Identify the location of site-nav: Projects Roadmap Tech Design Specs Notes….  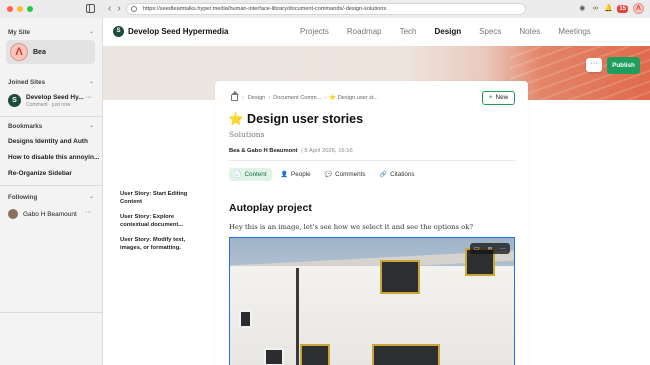
(454, 31).